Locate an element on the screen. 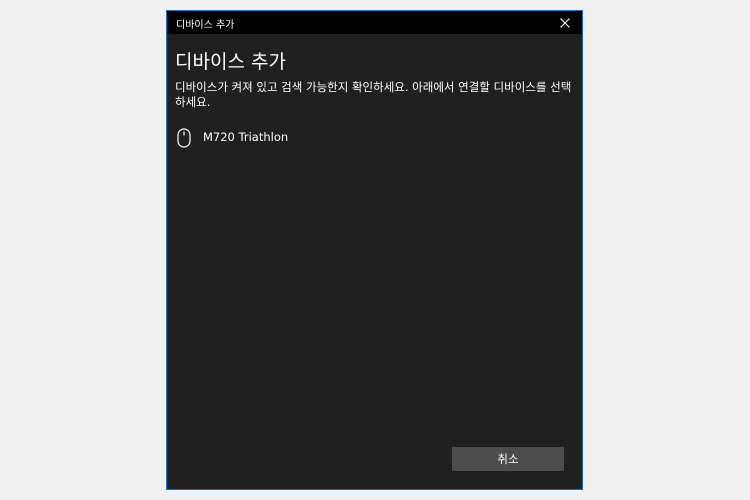  close-icon is located at coordinates (565, 22).